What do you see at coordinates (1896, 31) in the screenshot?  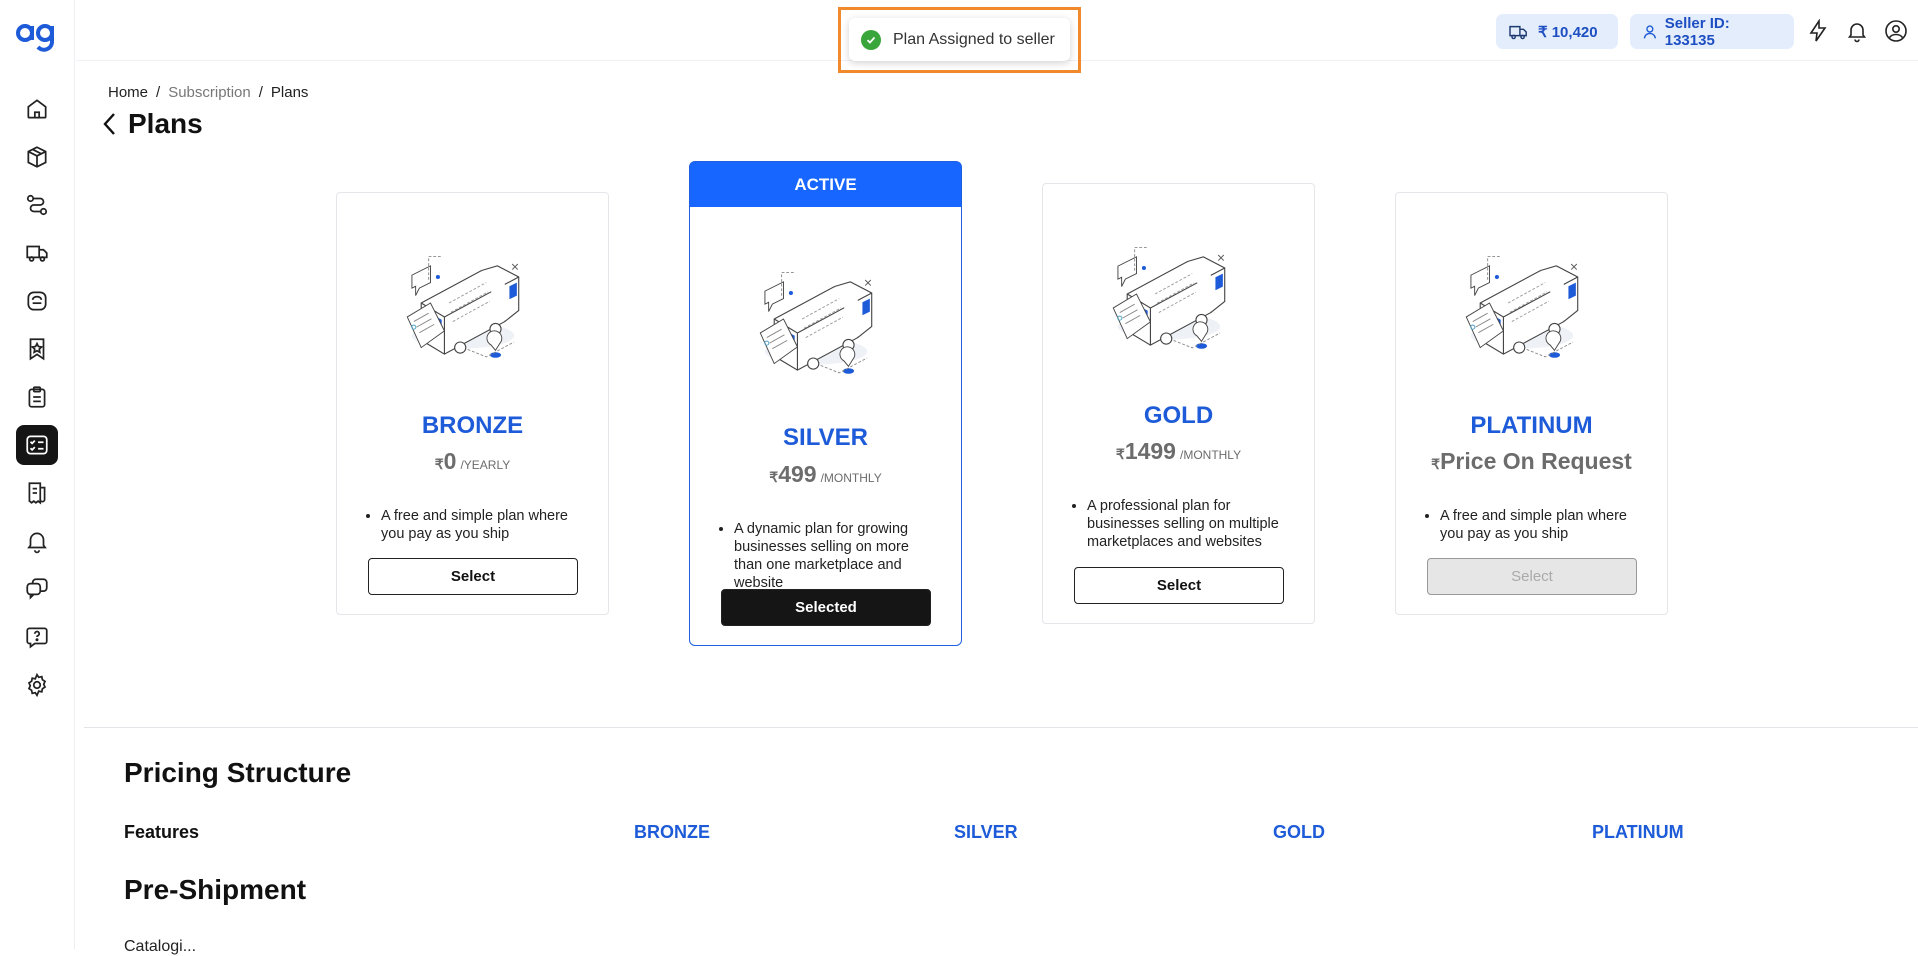 I see `profile-icon` at bounding box center [1896, 31].